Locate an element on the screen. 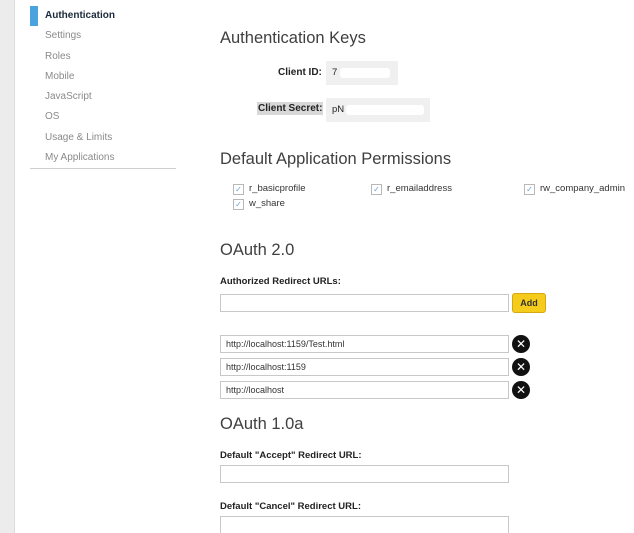 The image size is (634, 533). permission-label: rw_company_admin is located at coordinates (583, 188).